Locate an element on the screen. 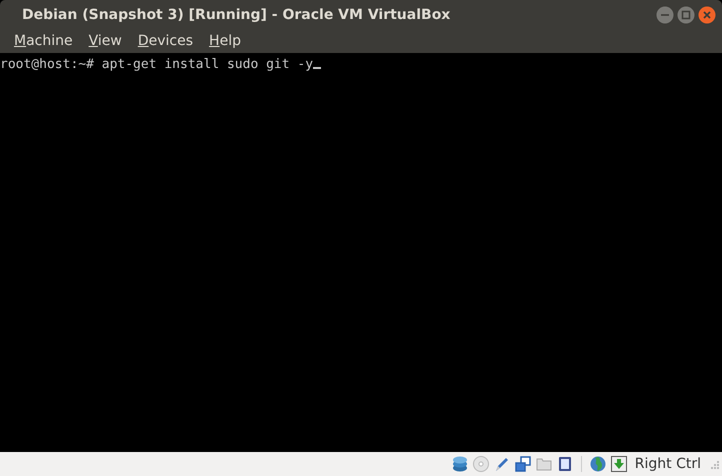 The image size is (722, 476). terminal-line: root@host:~# apt-get install sudo git -y is located at coordinates (157, 64).